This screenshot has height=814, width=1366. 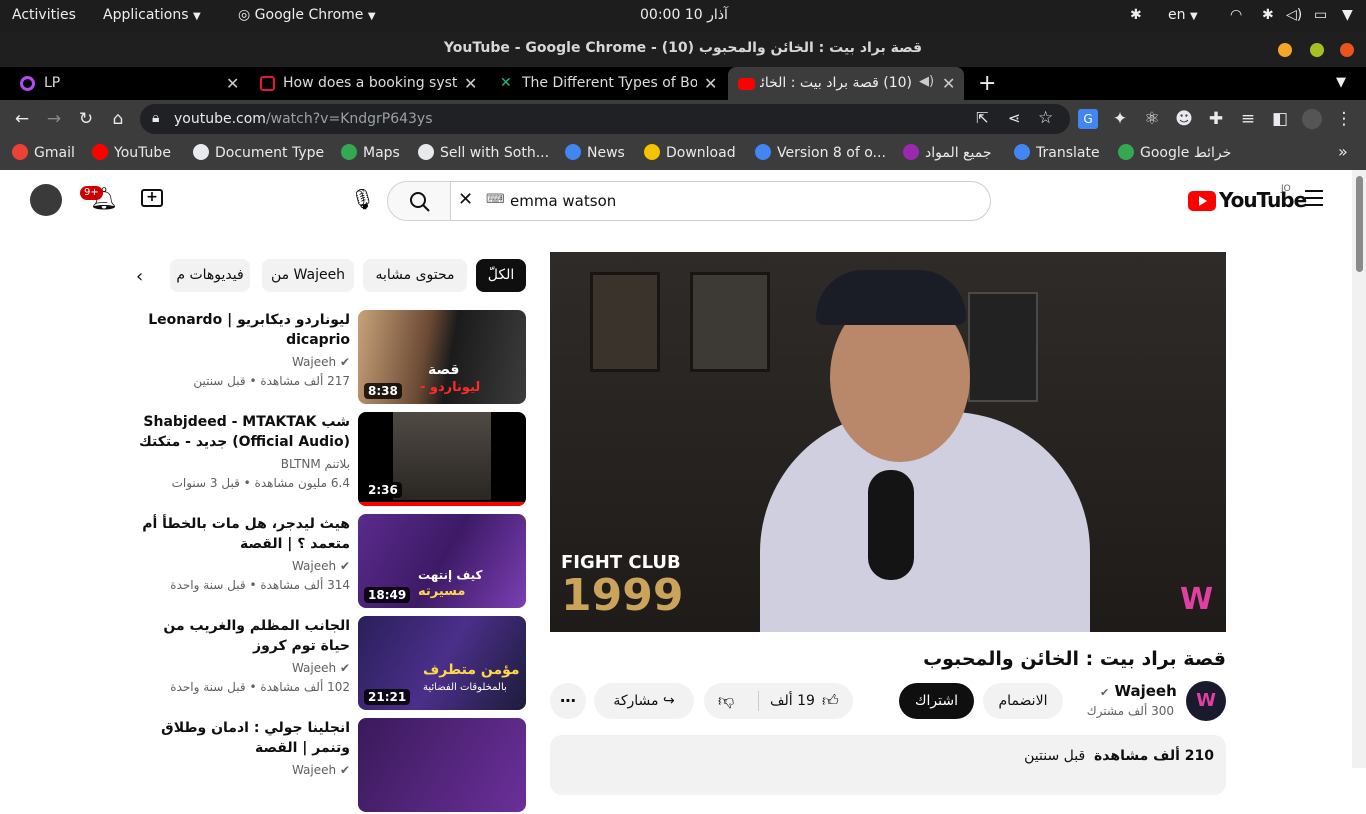 What do you see at coordinates (608, 83) in the screenshot?
I see `tab-types: ✕ The Different Types of Bo ✕` at bounding box center [608, 83].